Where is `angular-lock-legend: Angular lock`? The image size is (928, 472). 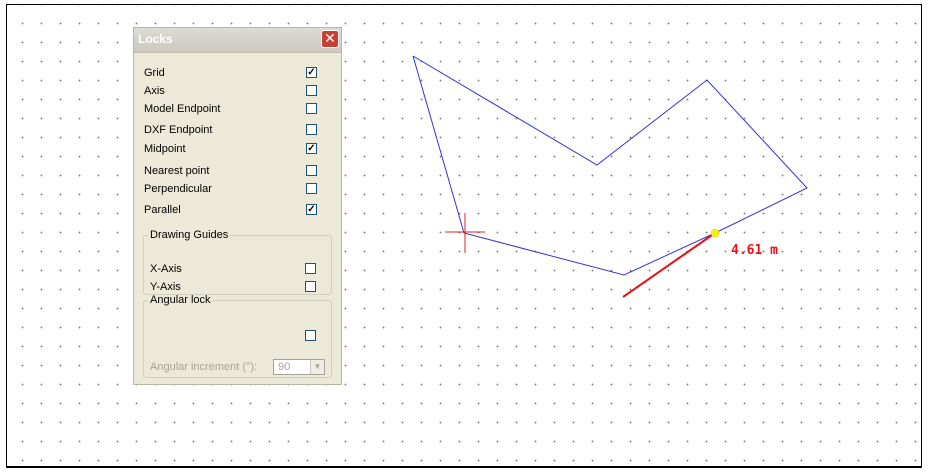 angular-lock-legend: Angular lock is located at coordinates (180, 300).